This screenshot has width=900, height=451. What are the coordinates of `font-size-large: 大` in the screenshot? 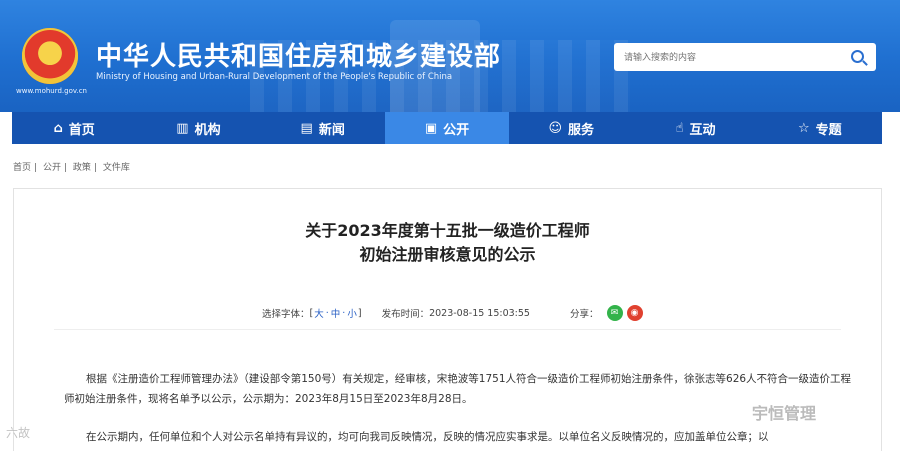 It's located at (319, 313).